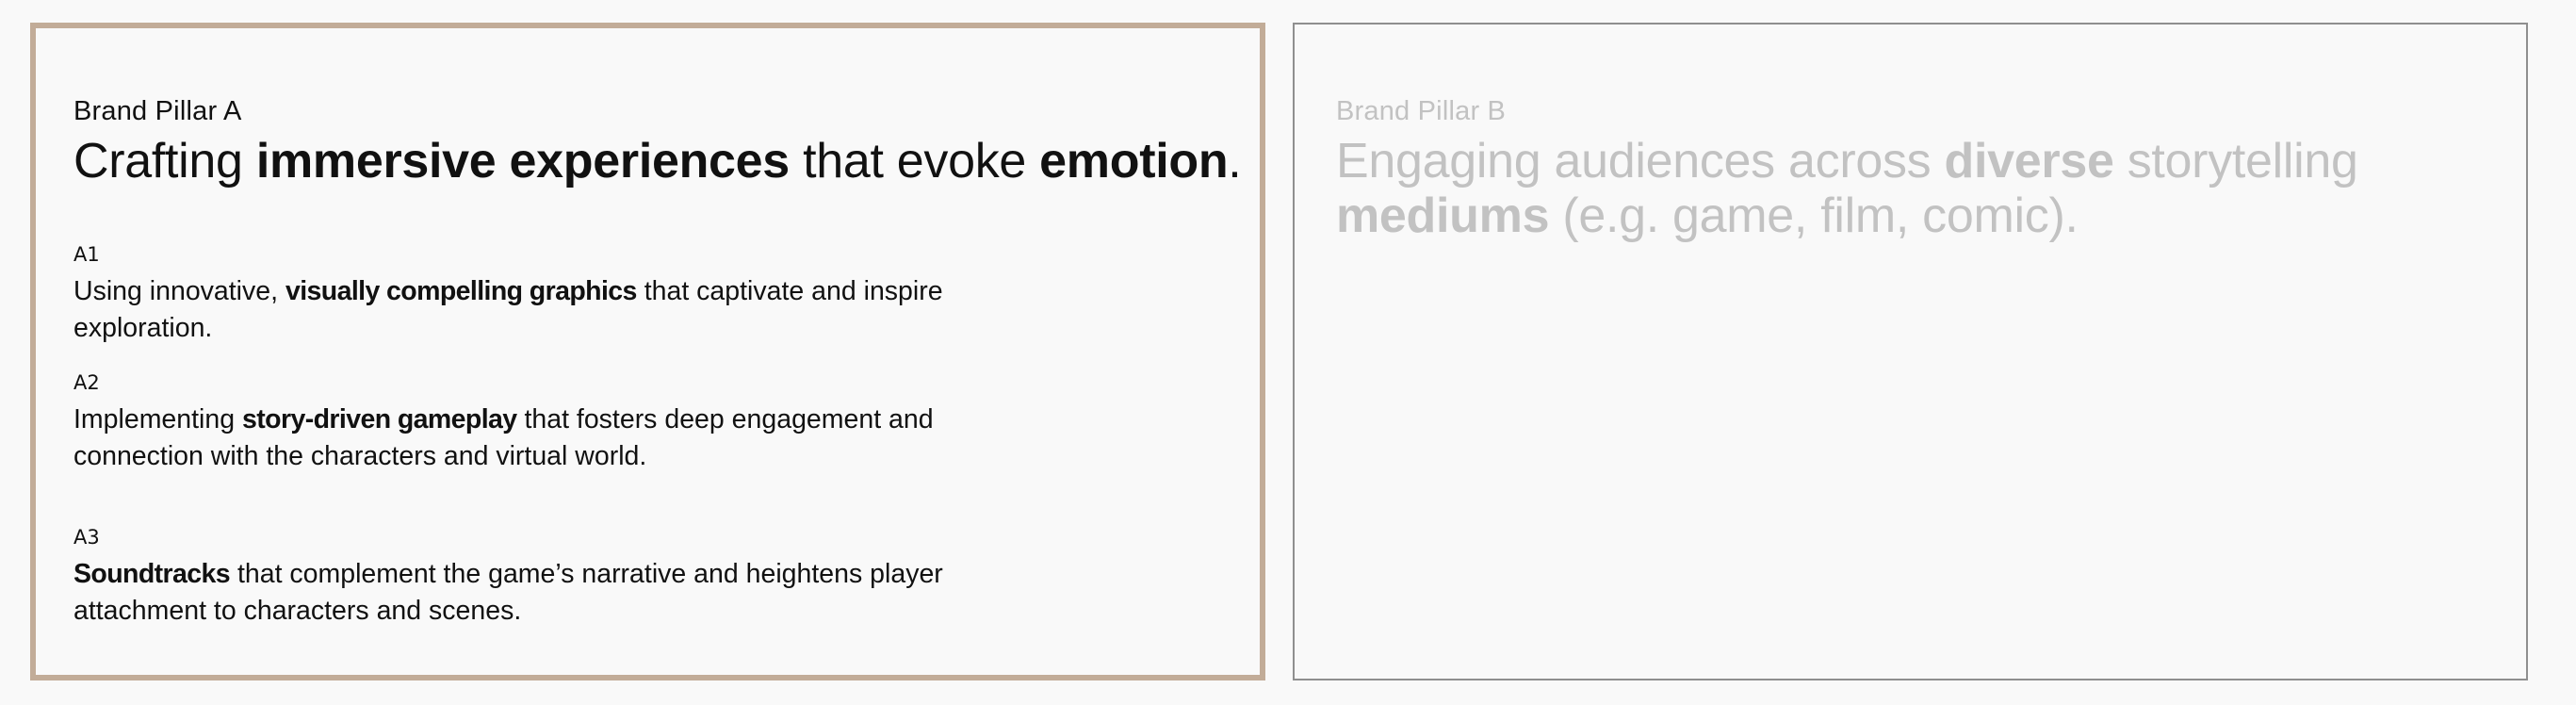 This screenshot has height=705, width=2576. Describe the element at coordinates (2235, 161) in the screenshot. I see `headline-text: storytelling` at that location.